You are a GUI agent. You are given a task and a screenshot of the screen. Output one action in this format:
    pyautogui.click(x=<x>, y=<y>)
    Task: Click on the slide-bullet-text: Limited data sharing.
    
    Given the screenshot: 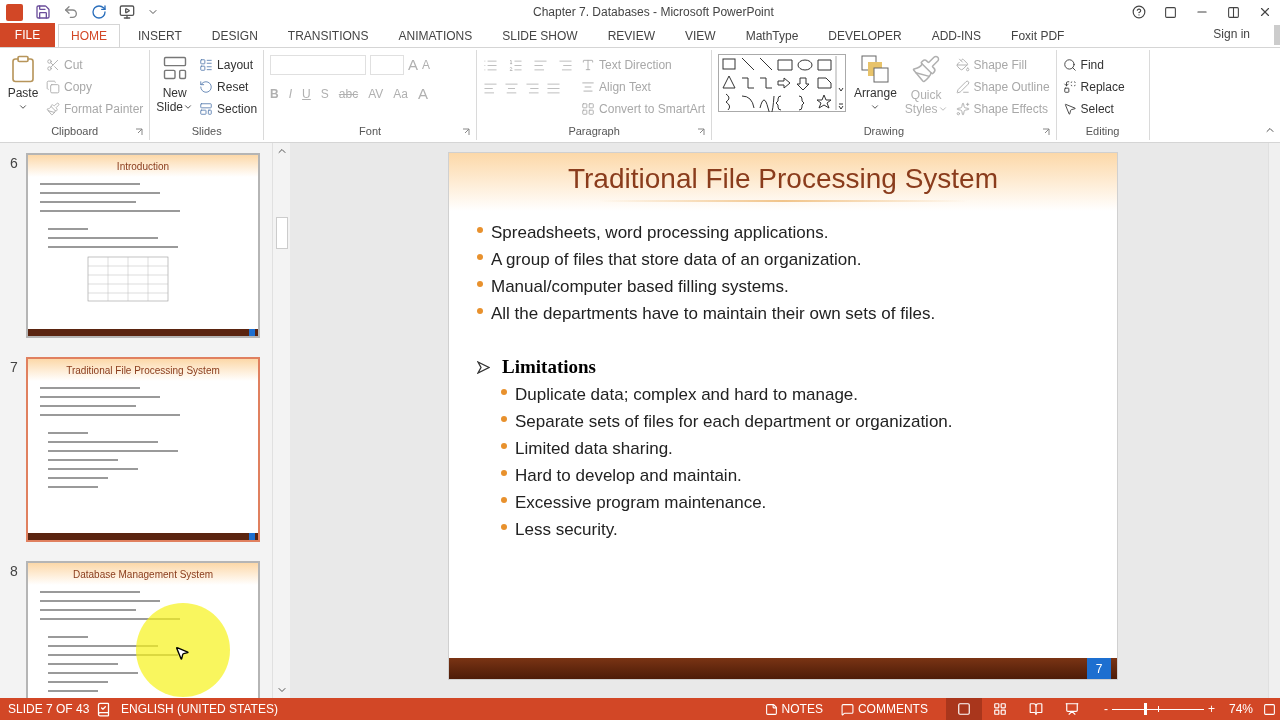 What is the action you would take?
    pyautogui.click(x=594, y=449)
    